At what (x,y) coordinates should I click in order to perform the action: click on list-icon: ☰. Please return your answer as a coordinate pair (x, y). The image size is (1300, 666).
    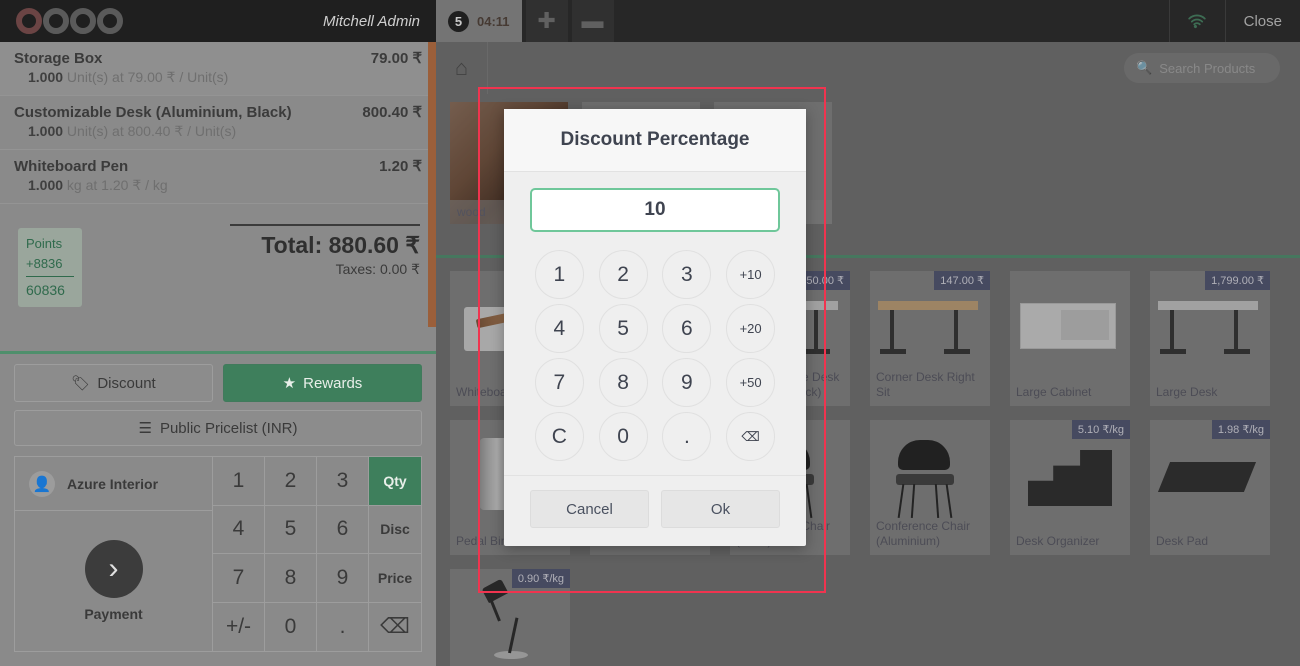
    Looking at the image, I should click on (145, 428).